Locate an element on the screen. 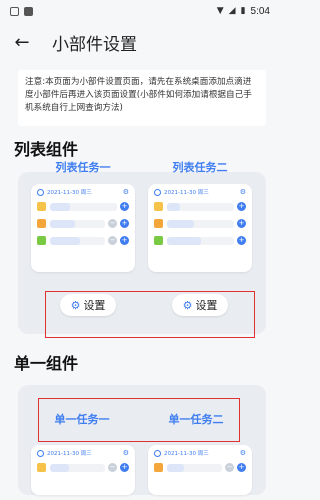  page-title: 小部件设置 is located at coordinates (94, 44).